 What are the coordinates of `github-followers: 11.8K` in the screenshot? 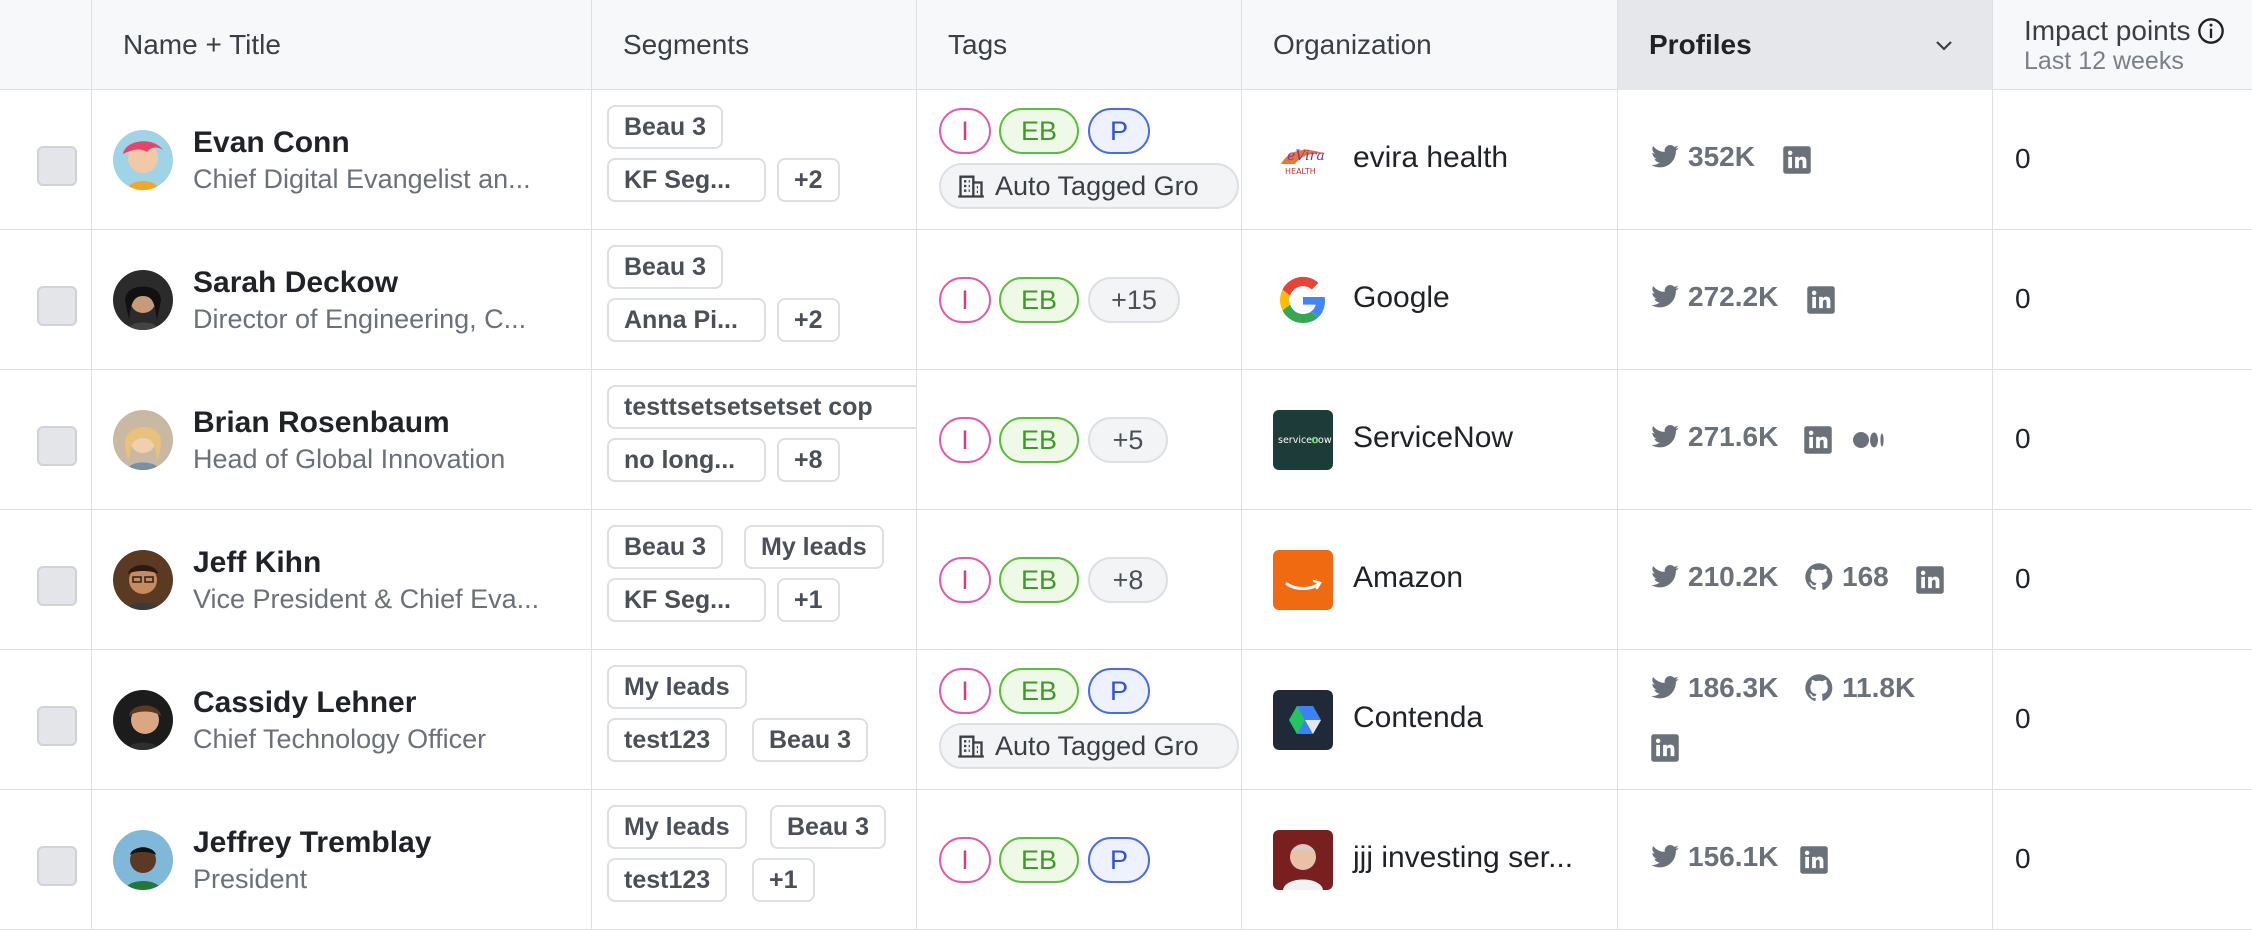 It's located at (1879, 687).